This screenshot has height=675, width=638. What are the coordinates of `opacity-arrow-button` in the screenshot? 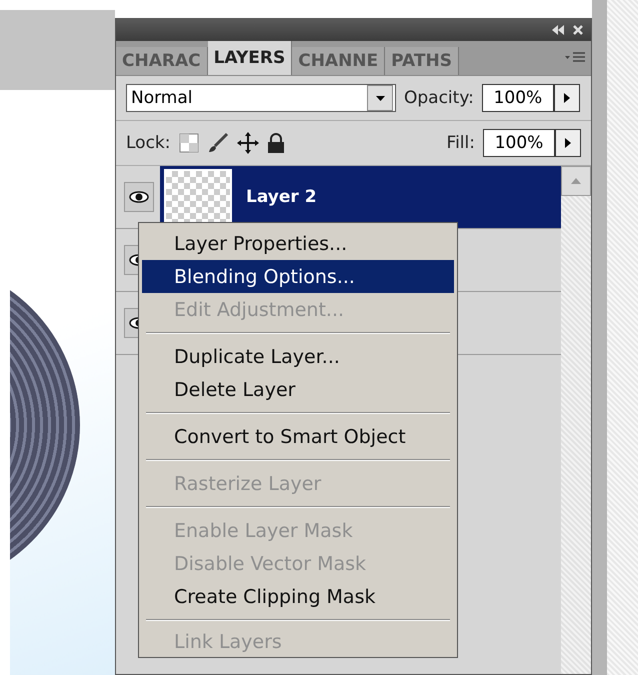 It's located at (567, 98).